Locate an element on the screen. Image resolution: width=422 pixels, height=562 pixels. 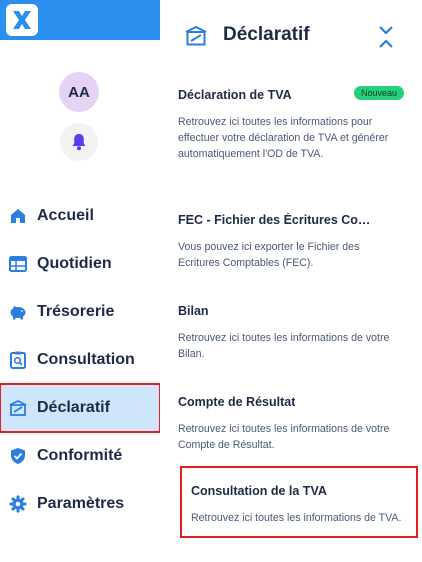
sidebar-item-quotidien: Quotidien is located at coordinates (80, 264).